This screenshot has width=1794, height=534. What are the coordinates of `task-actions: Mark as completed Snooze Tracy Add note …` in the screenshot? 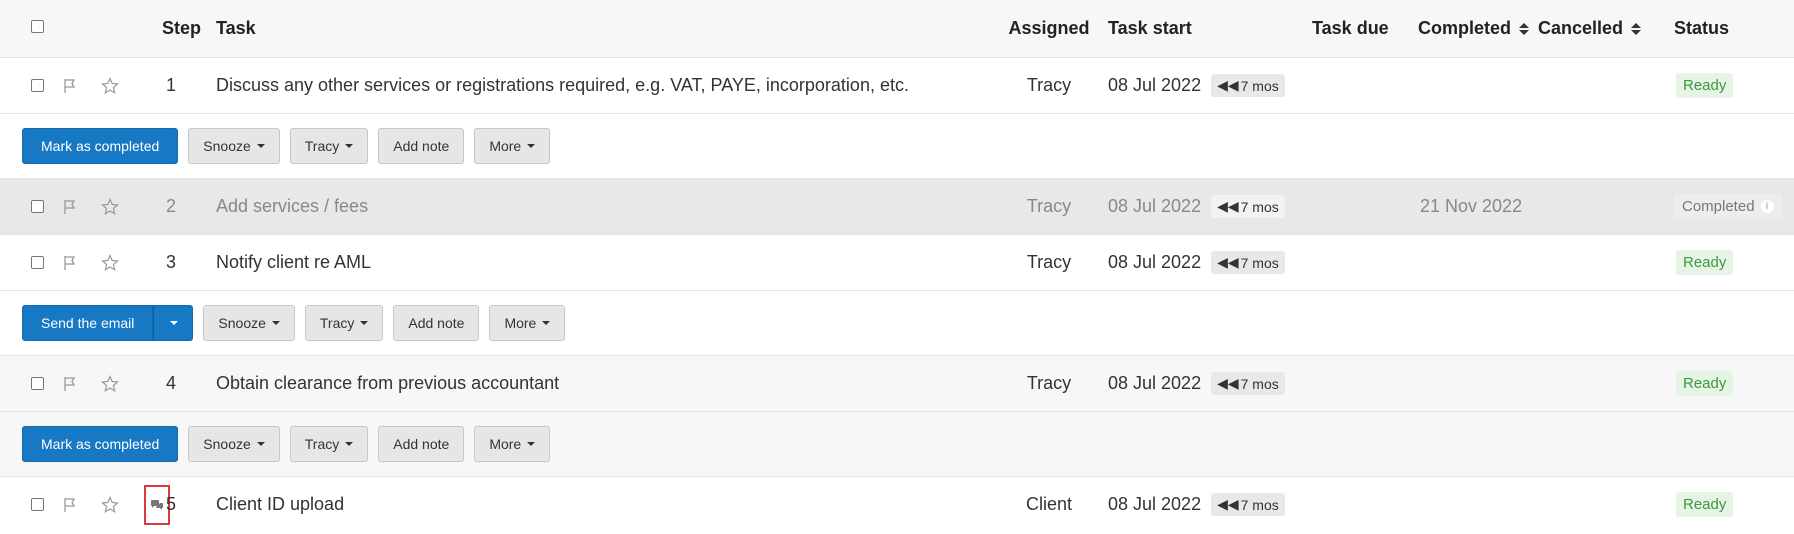 It's located at (897, 443).